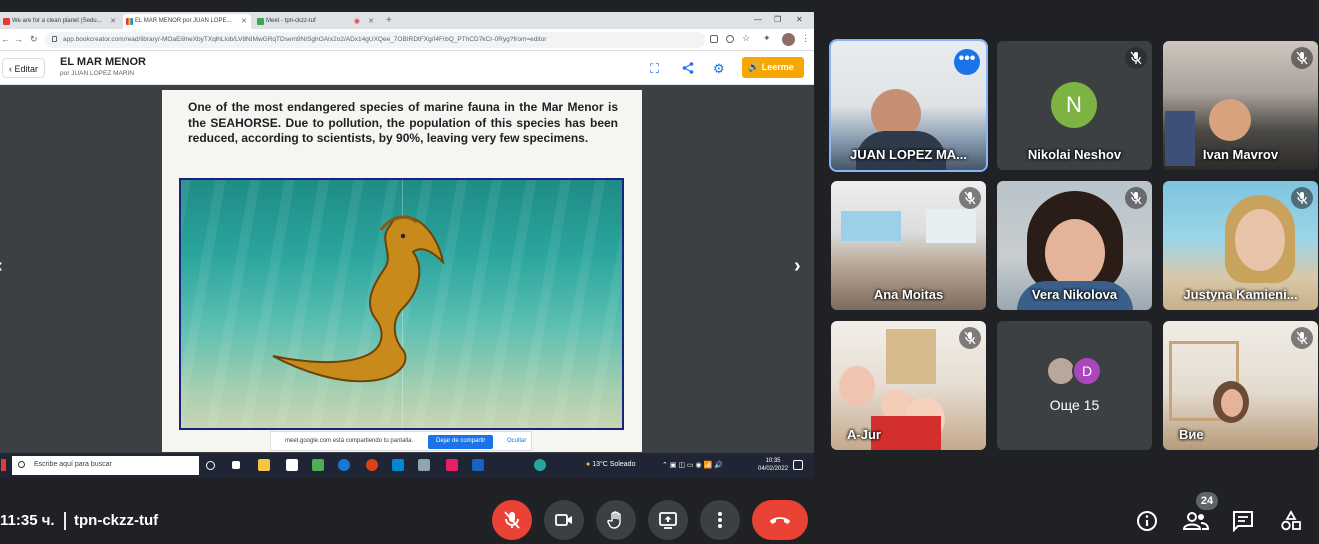 This screenshot has width=1319, height=544. I want to click on notifications-icon, so click(798, 465).